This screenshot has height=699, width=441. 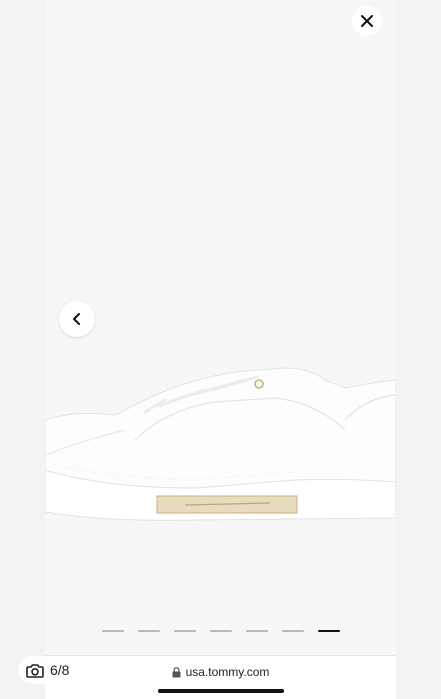 I want to click on close-icon, so click(x=367, y=21).